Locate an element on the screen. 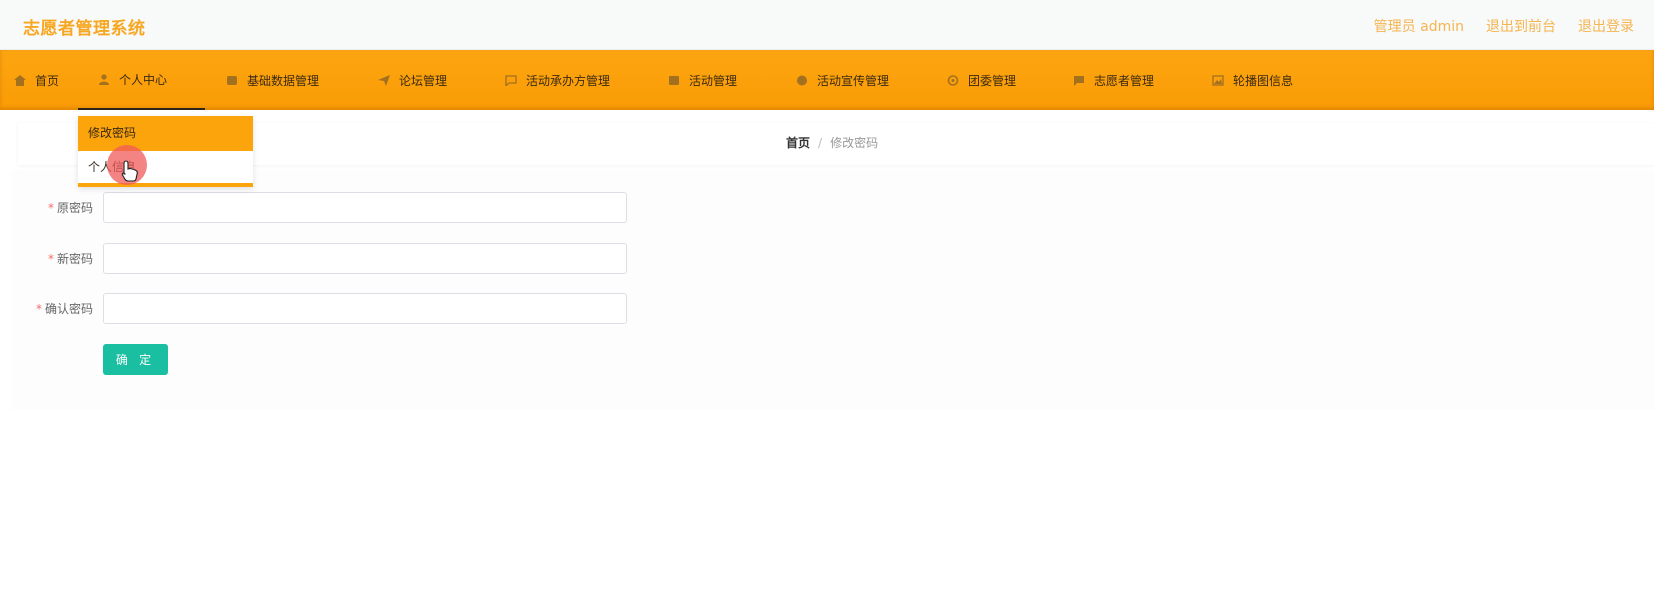 This screenshot has width=1654, height=593. breadcrumb-current: 修改密码 is located at coordinates (854, 143).